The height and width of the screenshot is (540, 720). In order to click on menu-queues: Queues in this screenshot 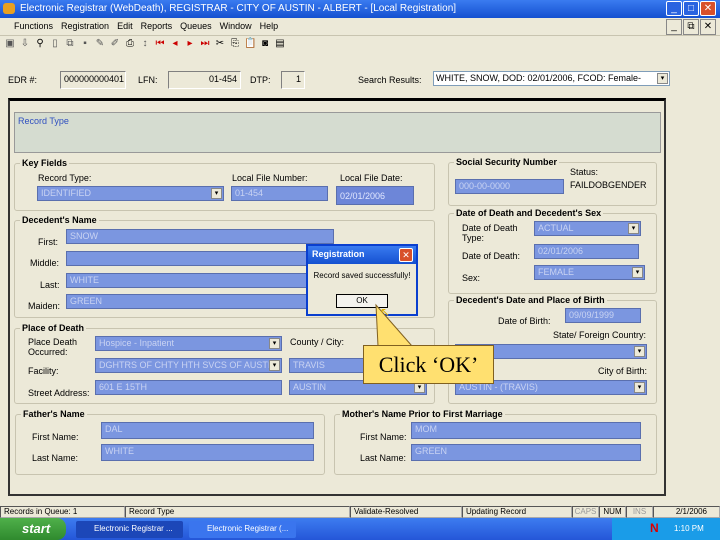, I will do `click(196, 26)`.